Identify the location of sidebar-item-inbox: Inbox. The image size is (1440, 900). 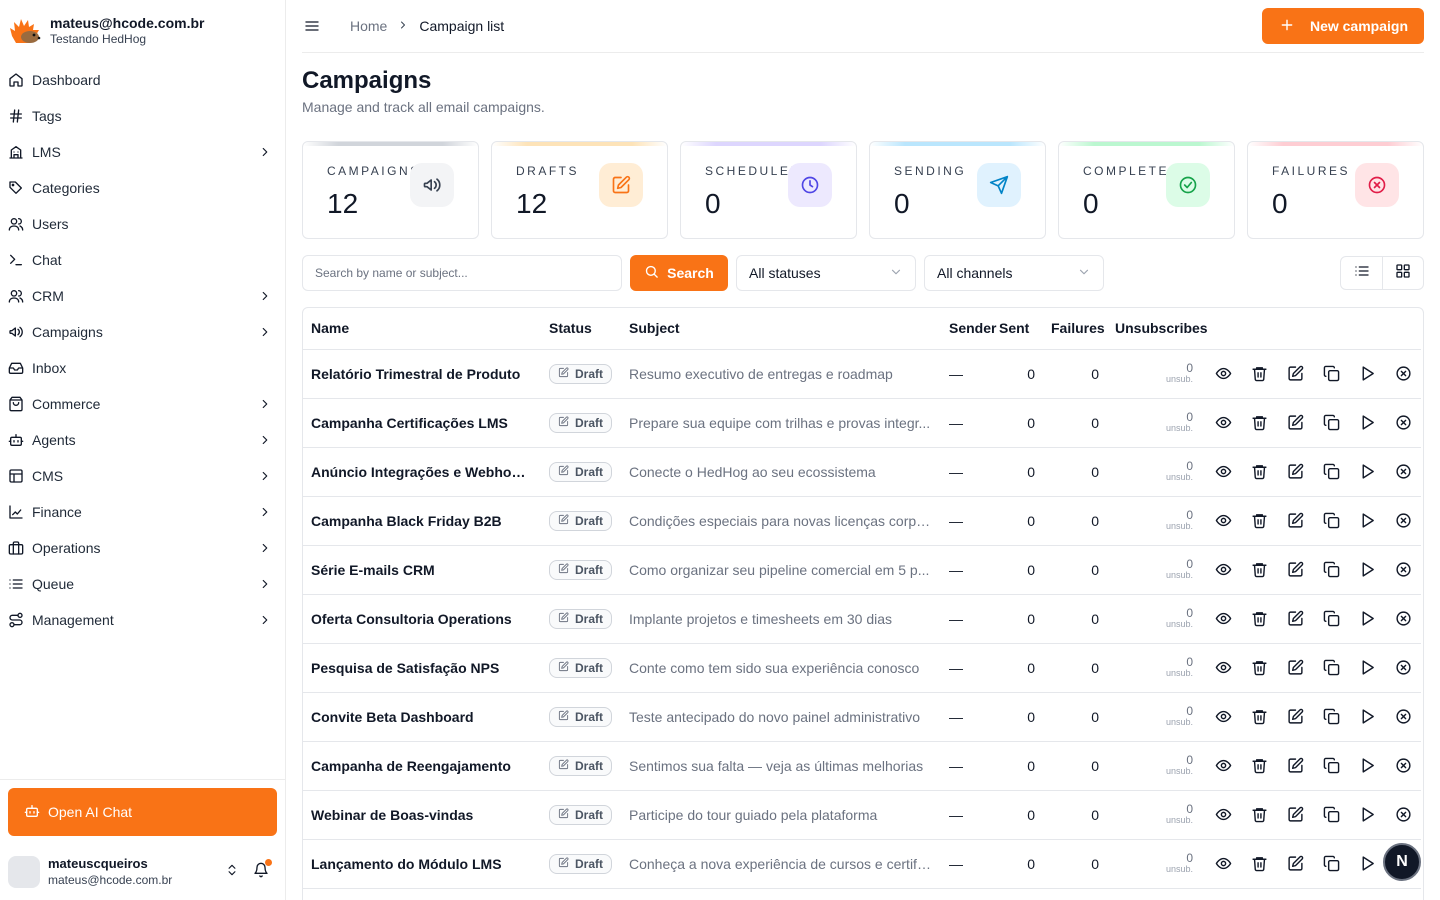
(142, 368).